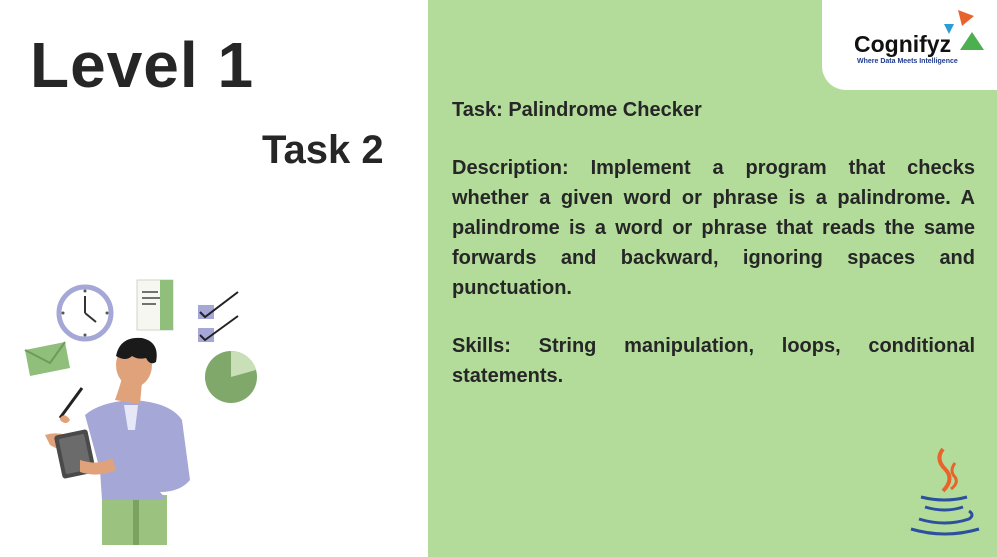 This screenshot has width=997, height=557. I want to click on person-with-clipboard-illustration, so click(140, 412).